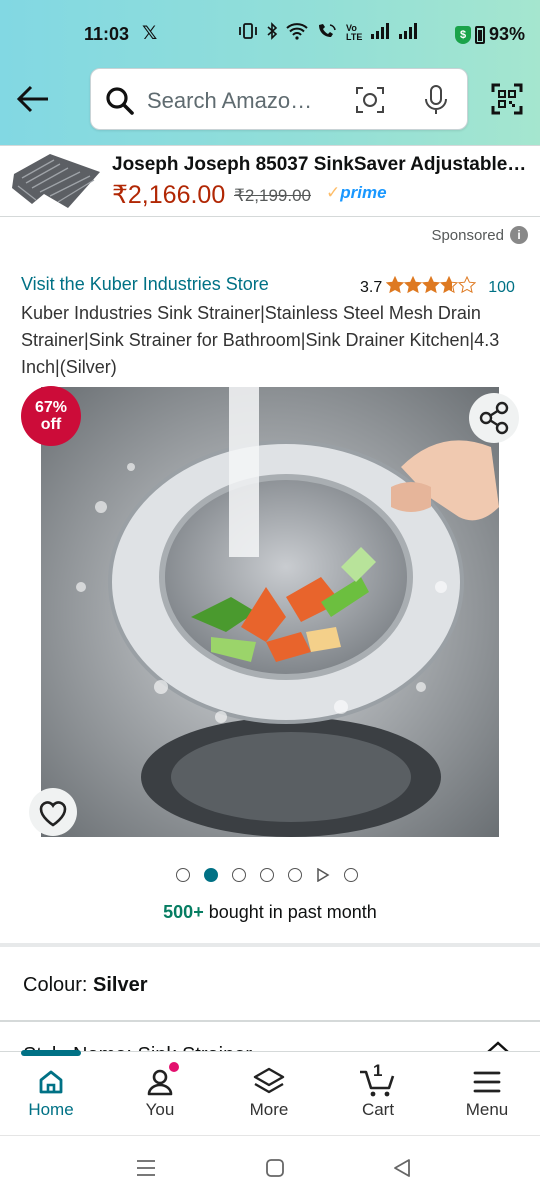 The width and height of the screenshot is (540, 1200). I want to click on bought-in-past-month: 500+ bought in past month, so click(270, 912).